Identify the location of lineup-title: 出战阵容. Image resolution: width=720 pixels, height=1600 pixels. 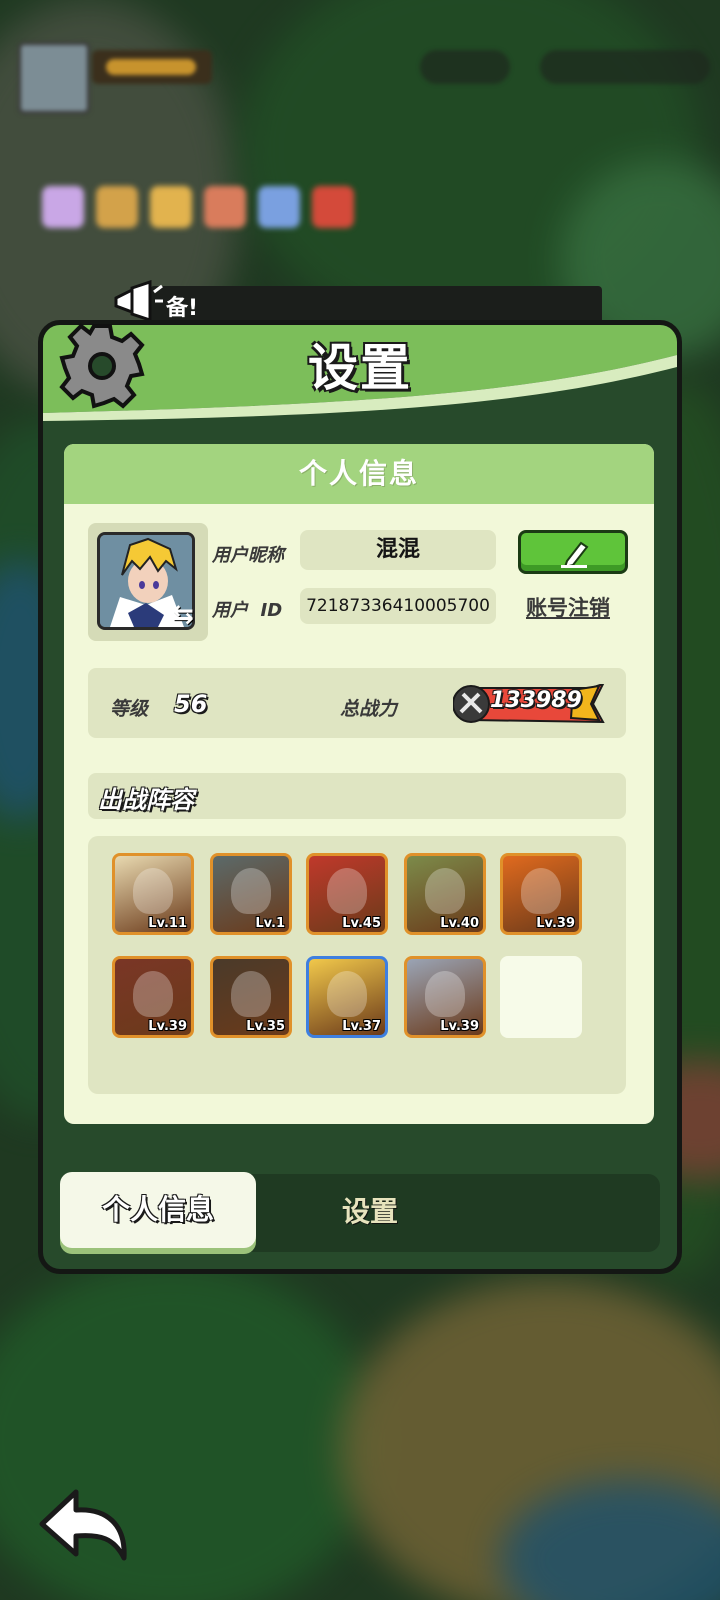
(146, 800).